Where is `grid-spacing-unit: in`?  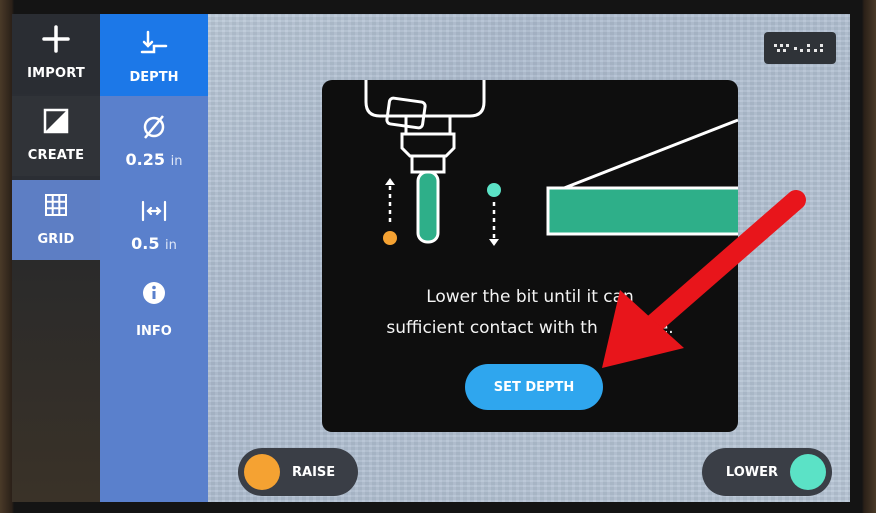 grid-spacing-unit: in is located at coordinates (171, 245).